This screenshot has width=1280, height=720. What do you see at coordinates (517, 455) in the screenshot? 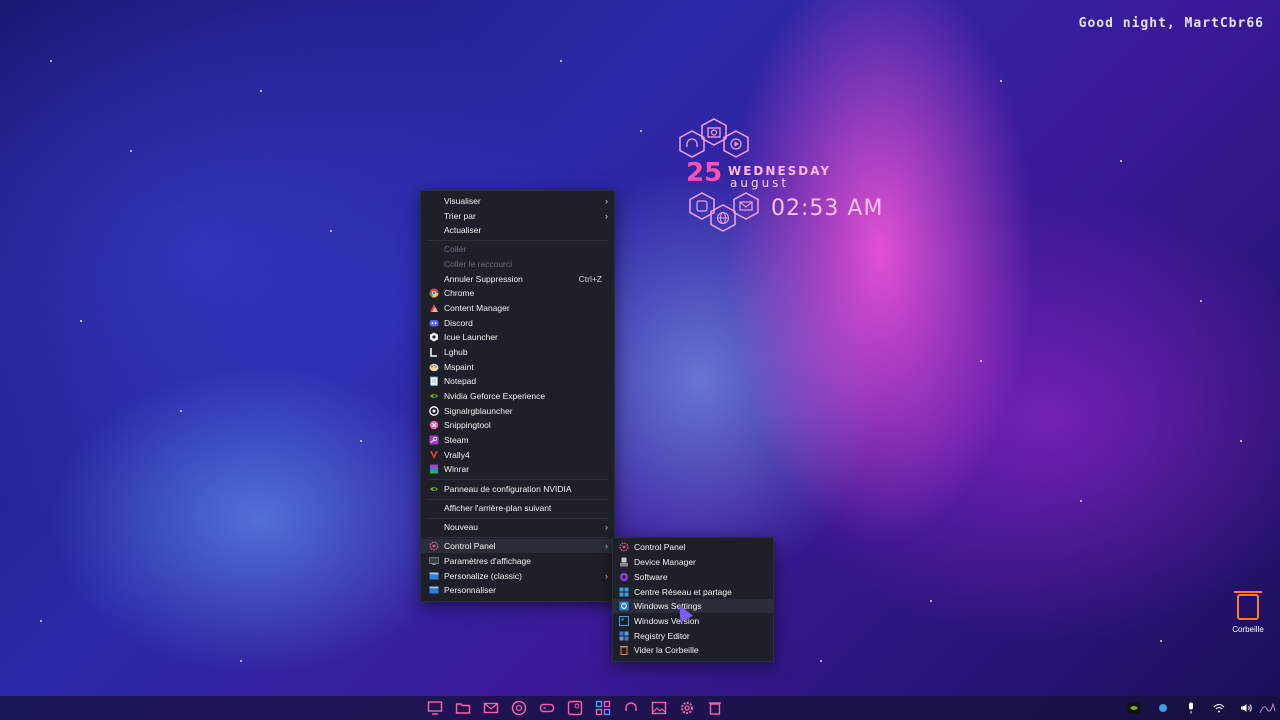
I see `menu-item-vrally4: Vrally4` at bounding box center [517, 455].